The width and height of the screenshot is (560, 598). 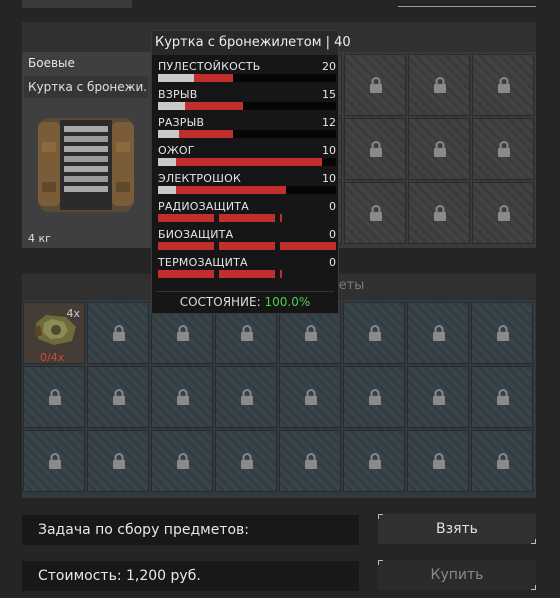 I want to click on take-button: Взять, so click(x=457, y=529).